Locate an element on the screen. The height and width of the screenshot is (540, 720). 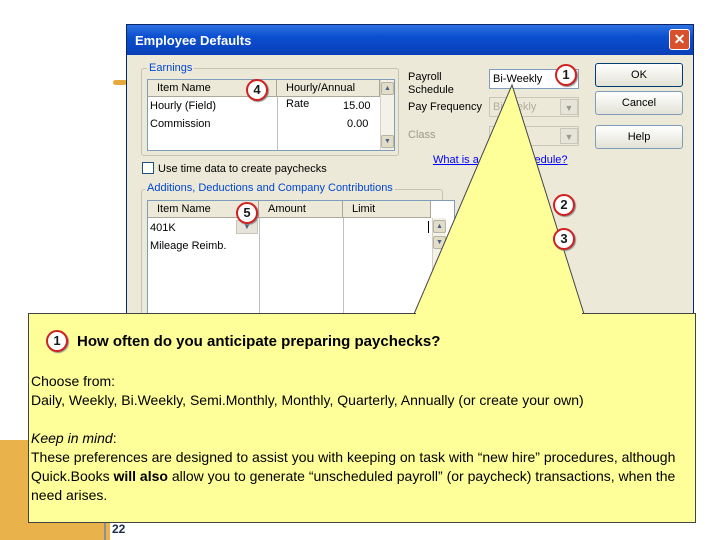
additions-row-name: 401K is located at coordinates (163, 228).